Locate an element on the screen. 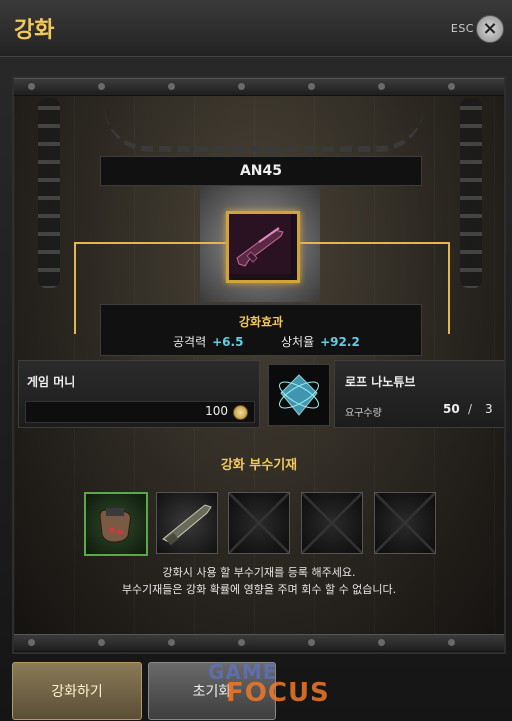 Image resolution: width=512 pixels, height=721 pixels. game-money-label: 게임 머니 is located at coordinates (51, 382).